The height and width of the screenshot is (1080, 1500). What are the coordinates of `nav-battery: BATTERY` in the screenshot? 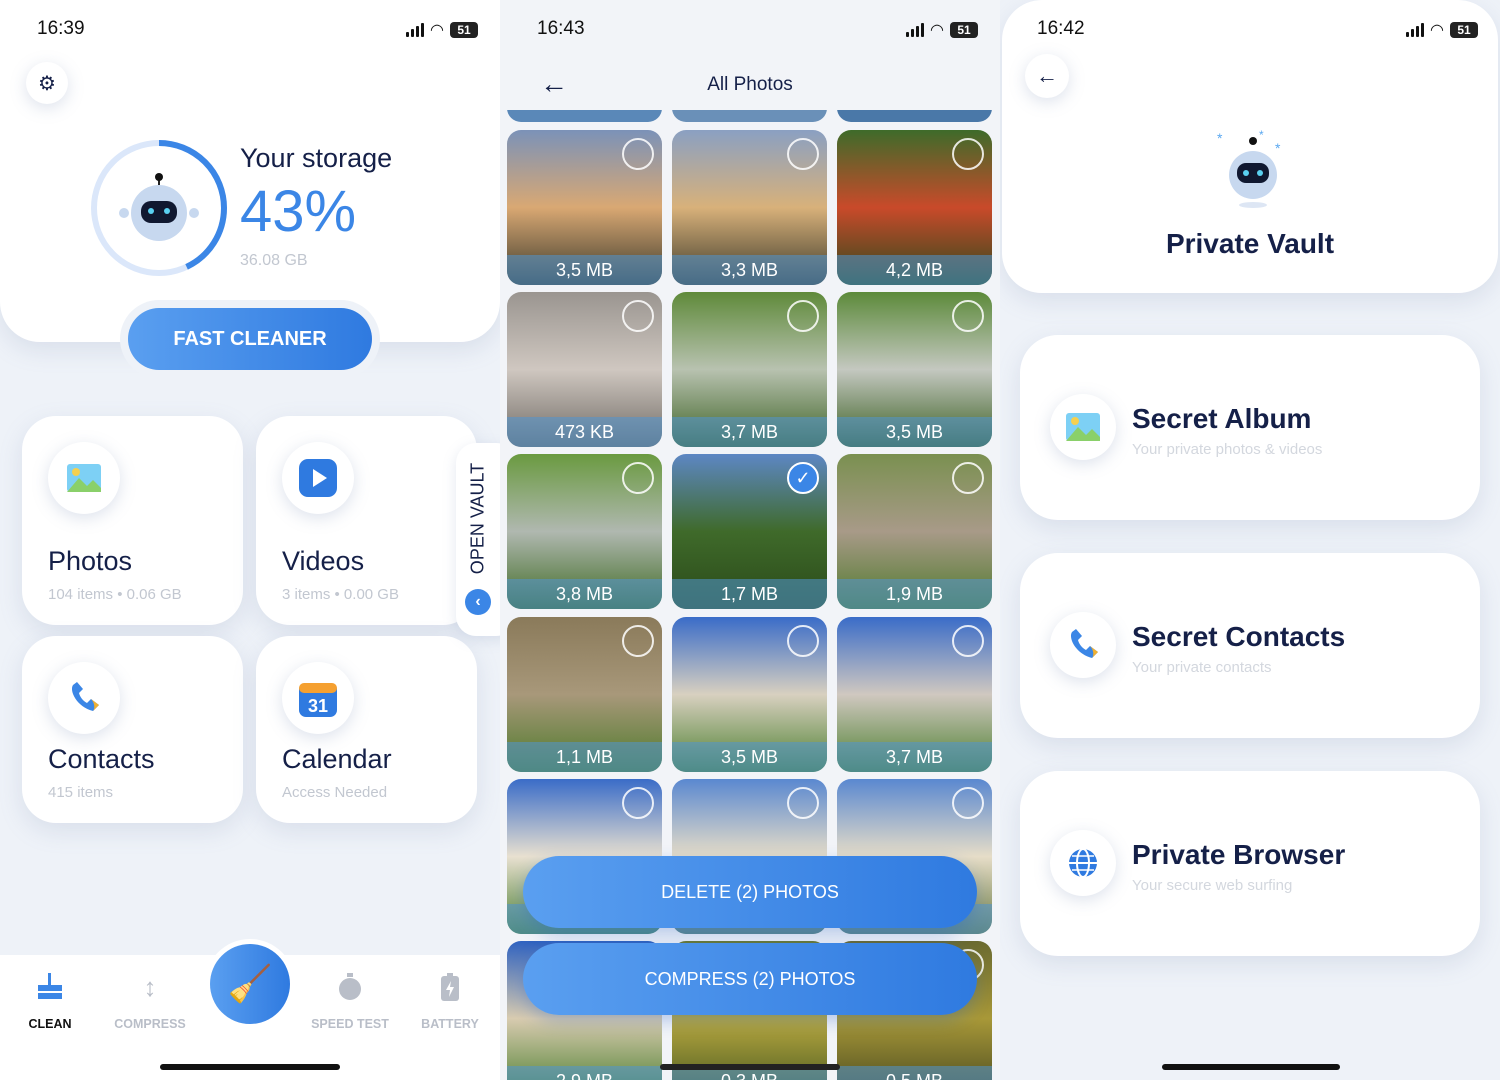 It's located at (450, 999).